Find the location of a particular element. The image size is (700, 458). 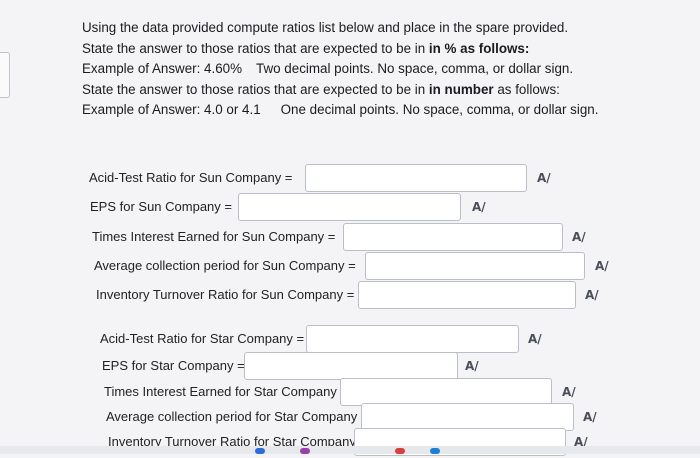

field-label: Times Interest Earned for Star Company = is located at coordinates (226, 391).